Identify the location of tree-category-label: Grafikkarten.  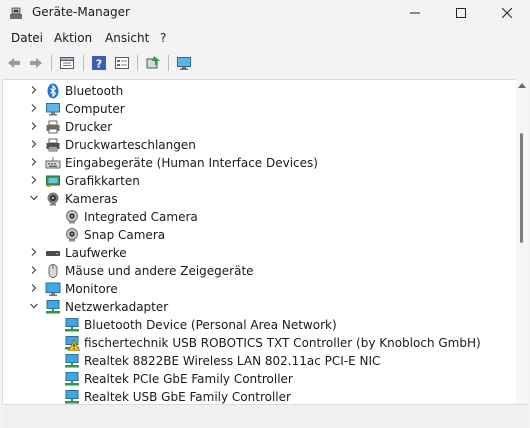
(102, 181).